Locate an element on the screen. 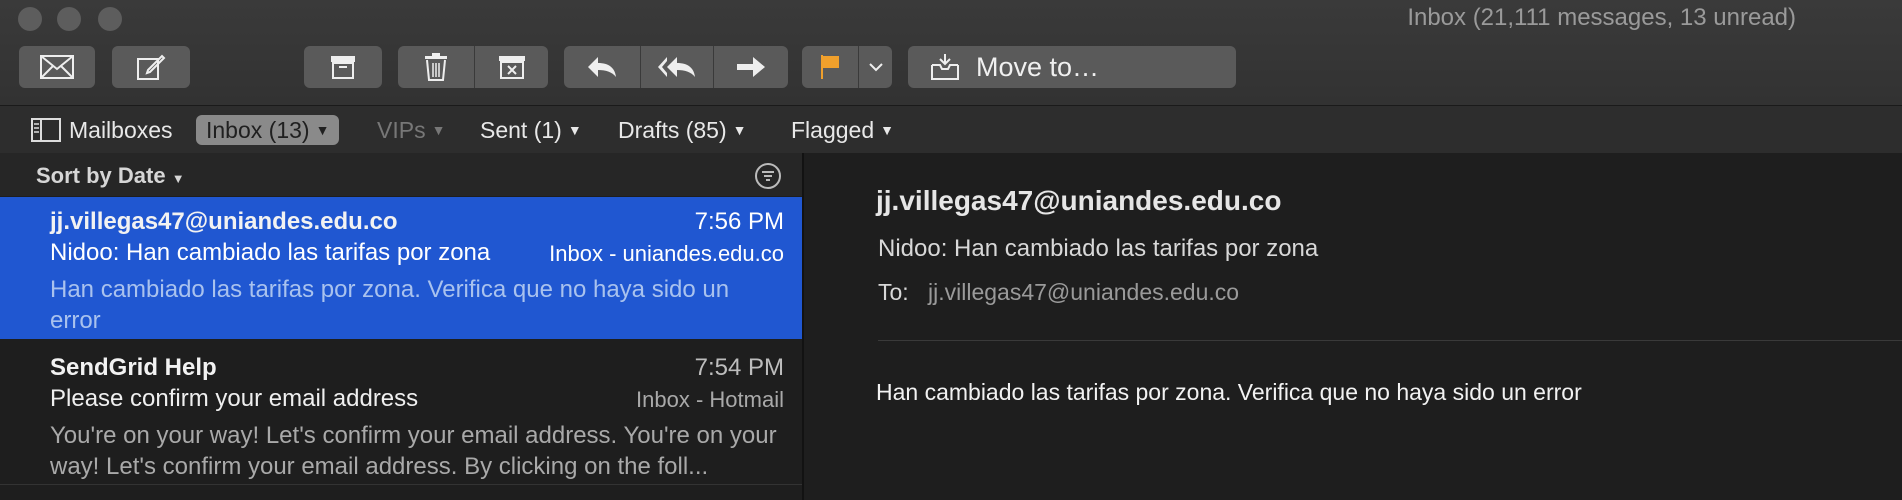 The width and height of the screenshot is (1902, 500). mailboxes-button: Mailboxes is located at coordinates (102, 130).